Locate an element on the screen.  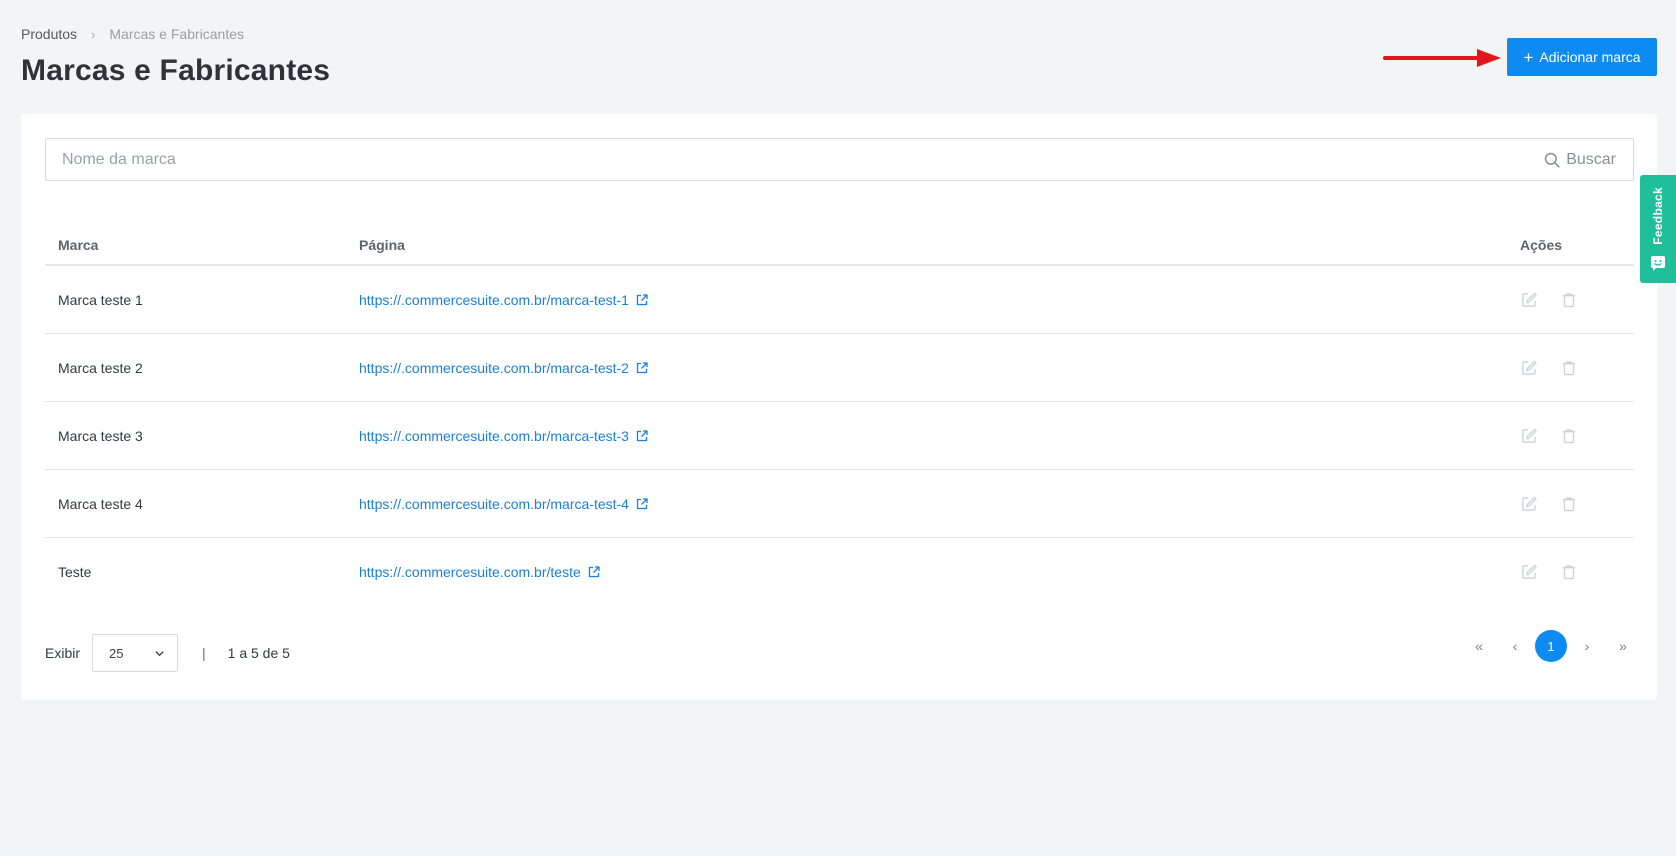
pagination: « ‹ 1 › » is located at coordinates (1551, 646).